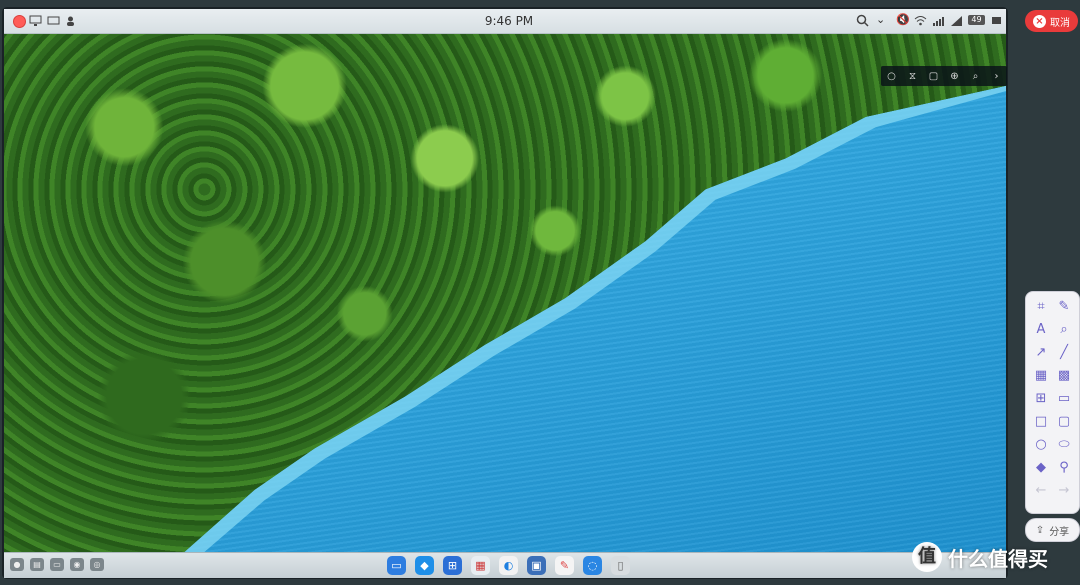 This screenshot has width=1080, height=585. What do you see at coordinates (1064, 399) in the screenshot?
I see `rect-outline-tool: ▭` at bounding box center [1064, 399].